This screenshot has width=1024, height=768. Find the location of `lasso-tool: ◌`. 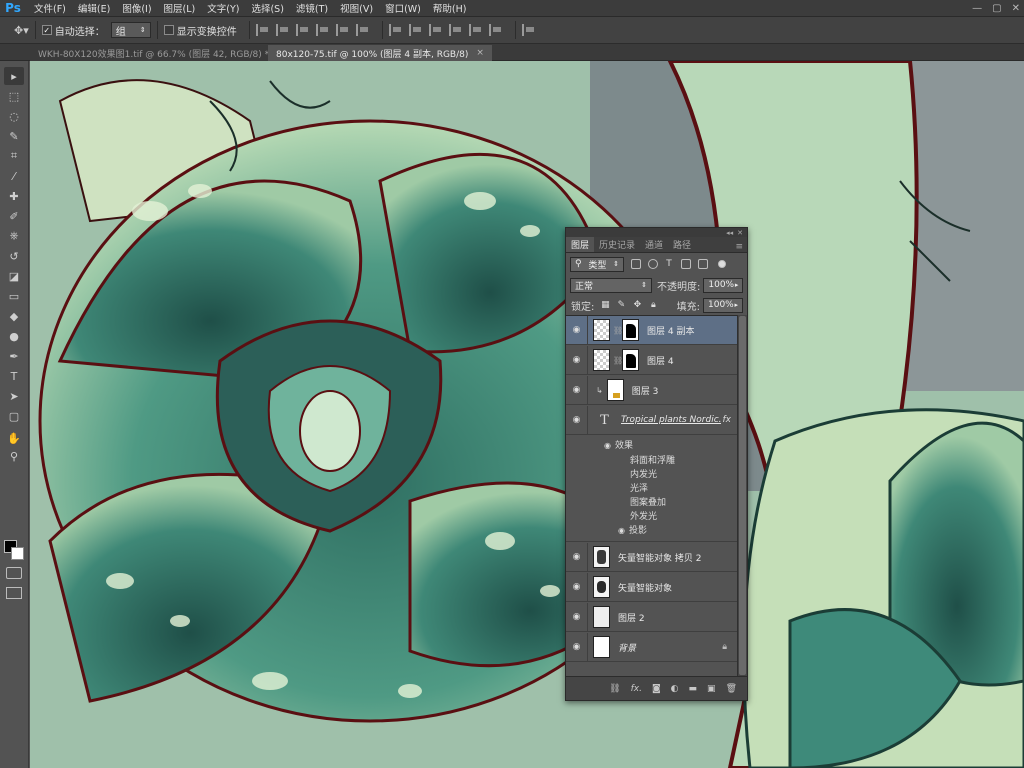

lasso-tool: ◌ is located at coordinates (14, 116).